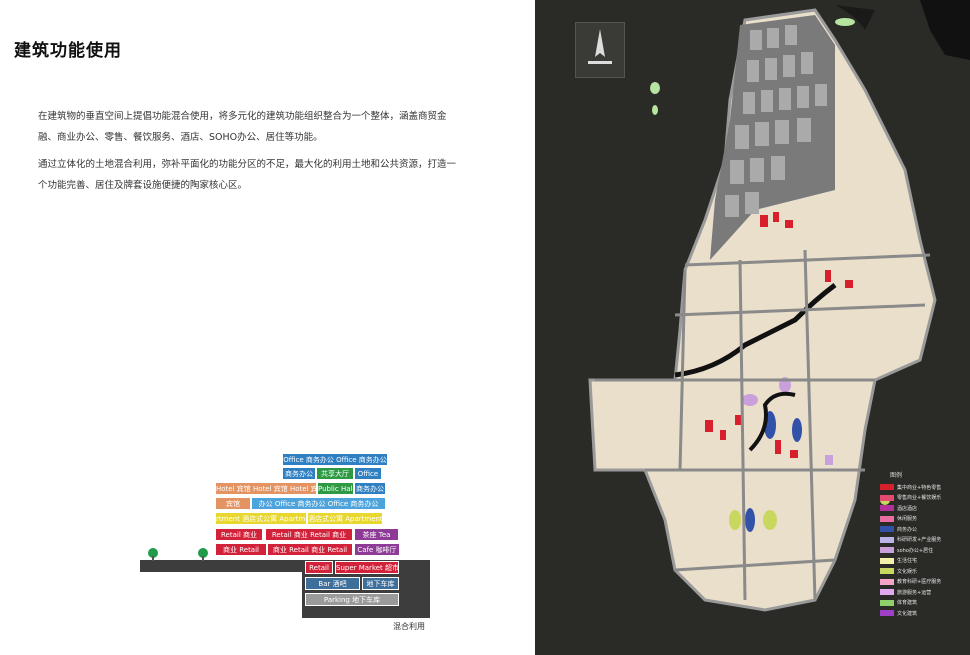 This screenshot has width=970, height=655. I want to click on legend-item: 科研研发+产业服务, so click(925, 540).